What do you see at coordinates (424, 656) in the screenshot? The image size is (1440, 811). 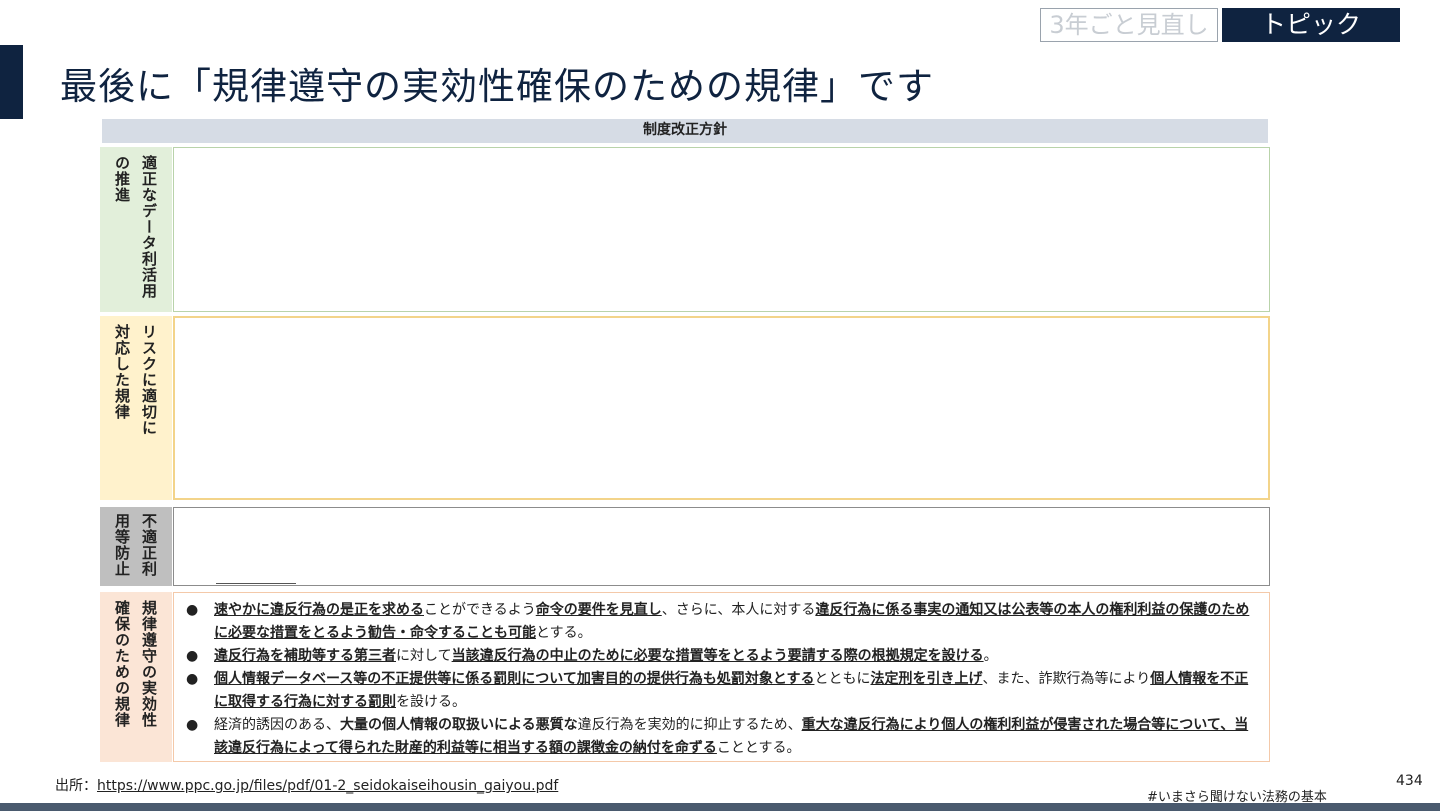 I see `bullet-text: に対して` at bounding box center [424, 656].